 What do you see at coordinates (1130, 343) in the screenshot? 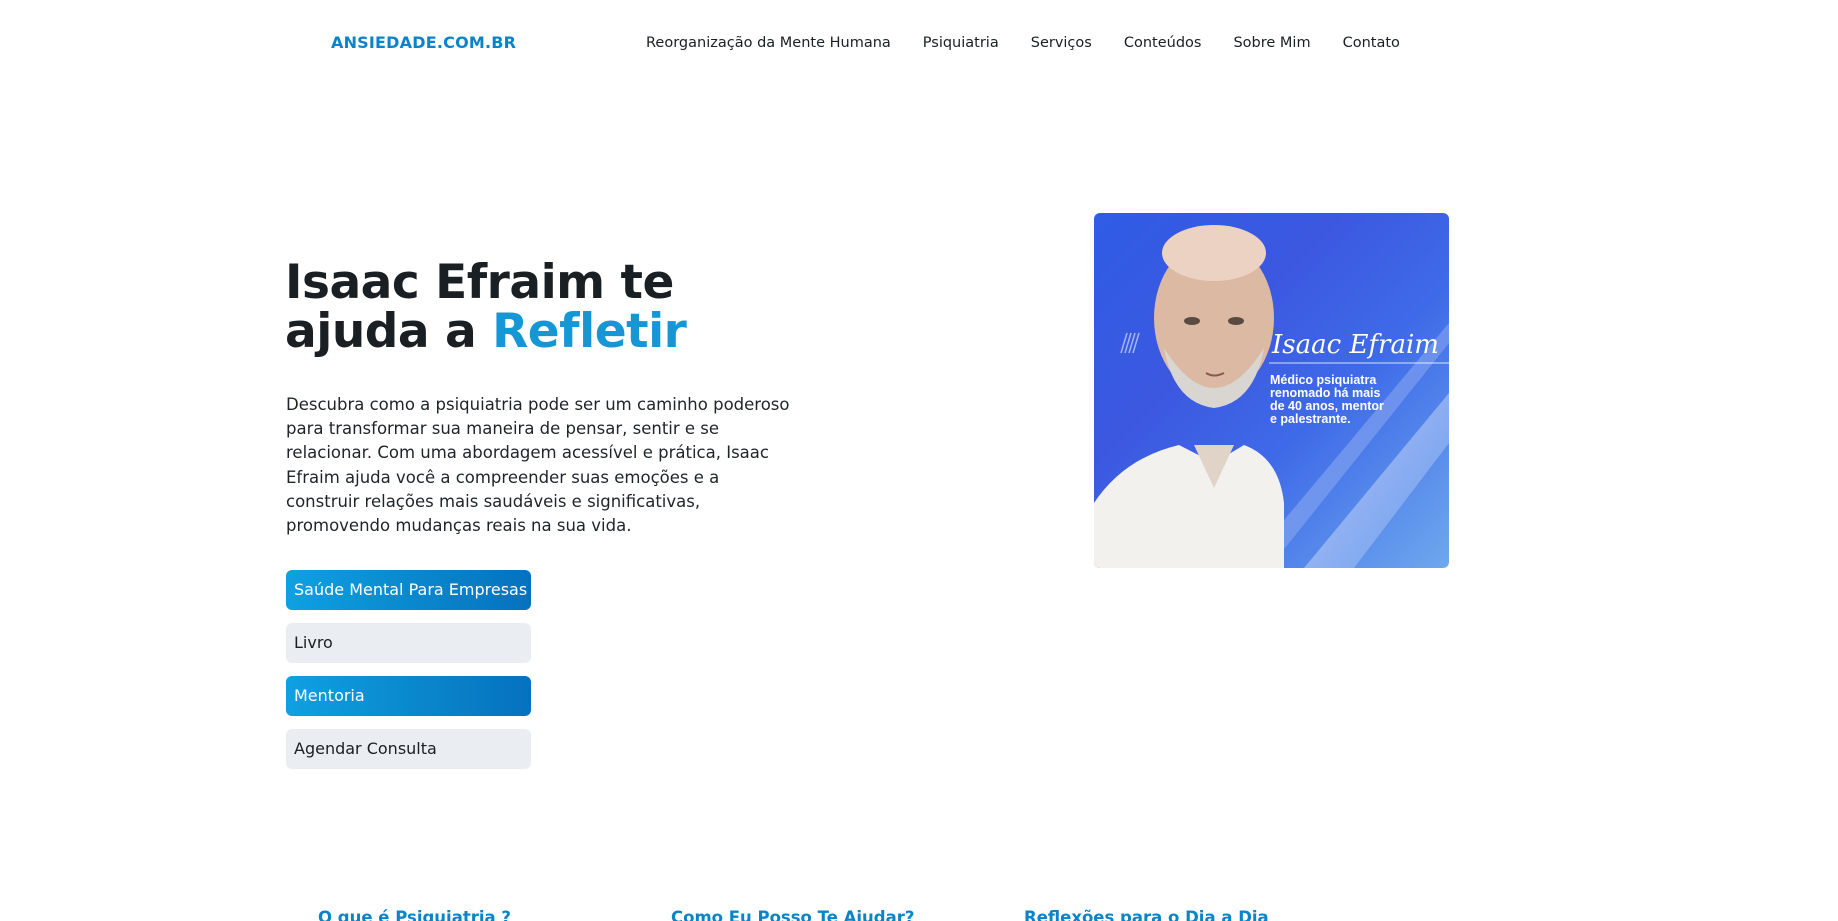
I see `pattern-lines` at bounding box center [1130, 343].